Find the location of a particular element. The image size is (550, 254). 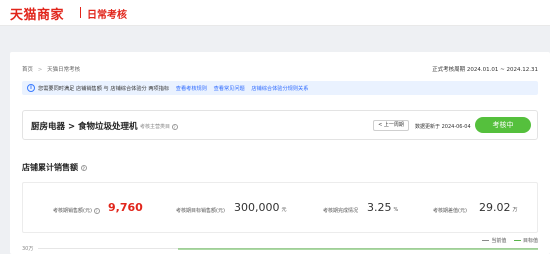

legend-target-swatch is located at coordinates (517, 240).